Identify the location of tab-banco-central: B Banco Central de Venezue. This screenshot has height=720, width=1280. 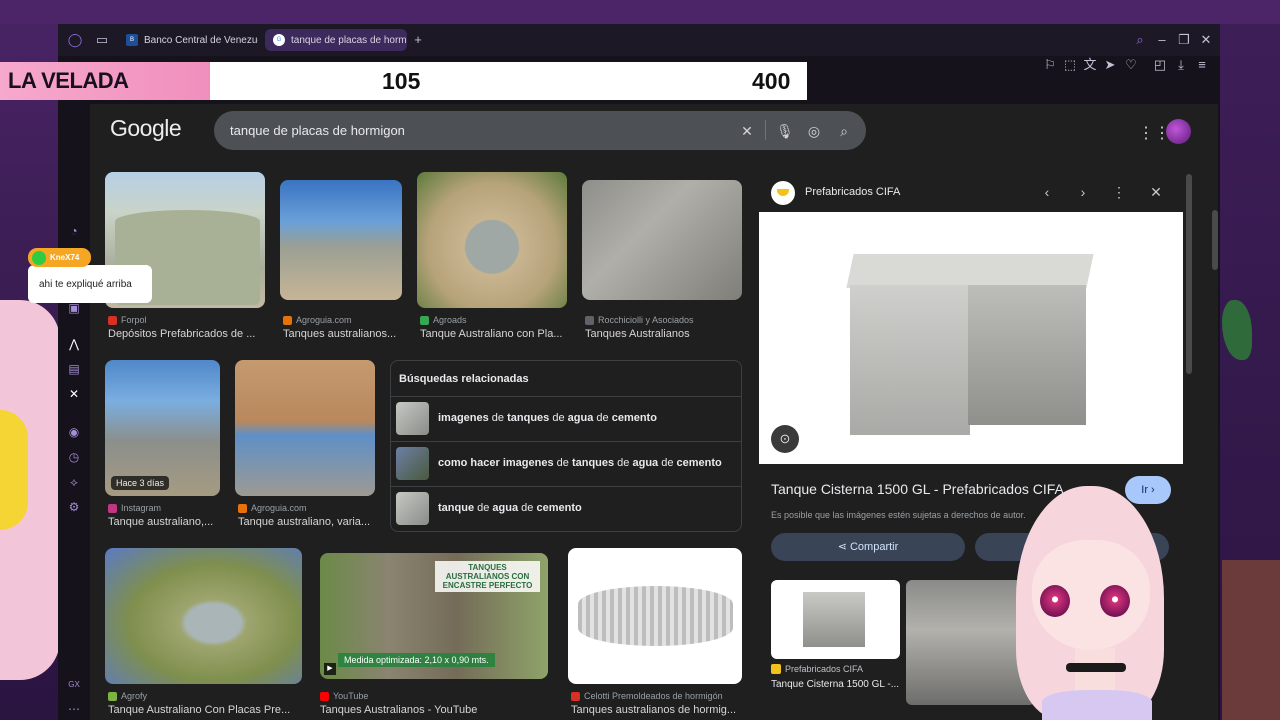
(188, 40).